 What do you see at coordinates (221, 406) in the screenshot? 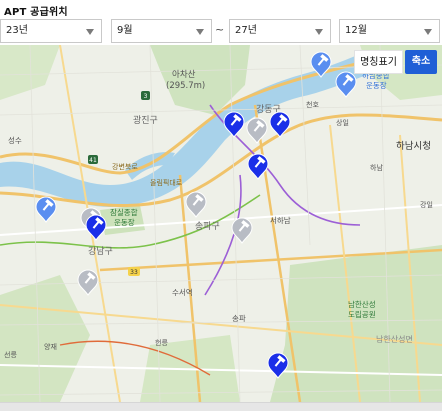
I see `map-bottom-bar` at bounding box center [221, 406].